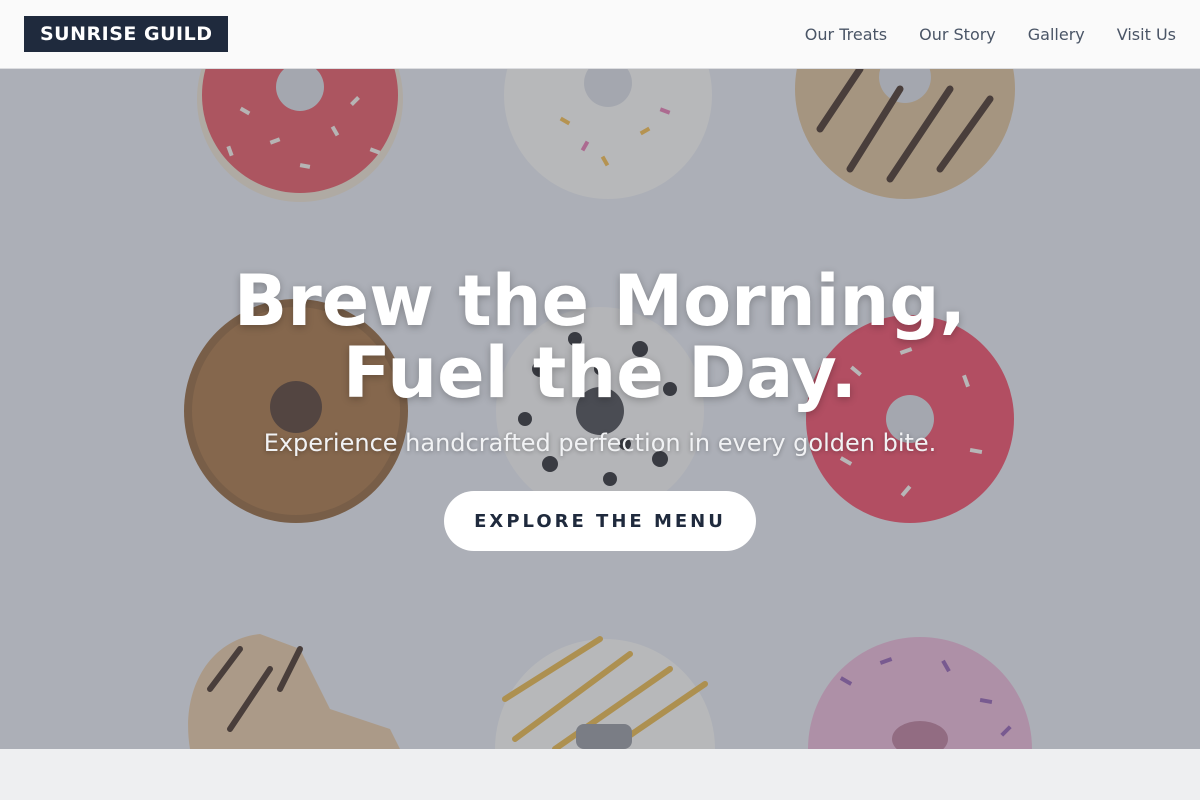 The width and height of the screenshot is (1200, 800). Describe the element at coordinates (126, 34) in the screenshot. I see `brand-logo: SUNRISE GUILD` at that location.